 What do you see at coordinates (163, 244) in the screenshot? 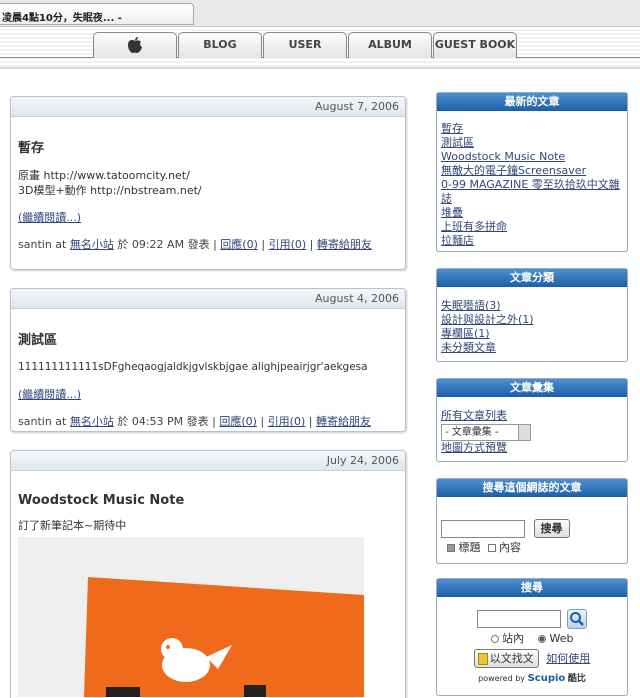
I see `post-time: 於 09:22 AM 發表` at bounding box center [163, 244].